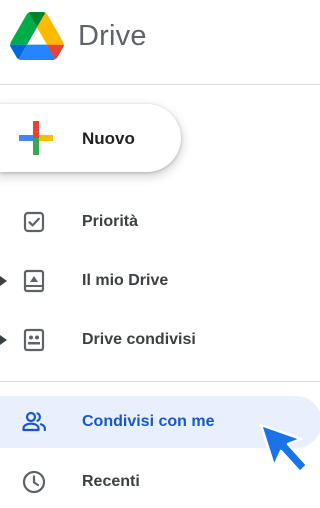  What do you see at coordinates (34, 482) in the screenshot?
I see `clock-icon` at bounding box center [34, 482].